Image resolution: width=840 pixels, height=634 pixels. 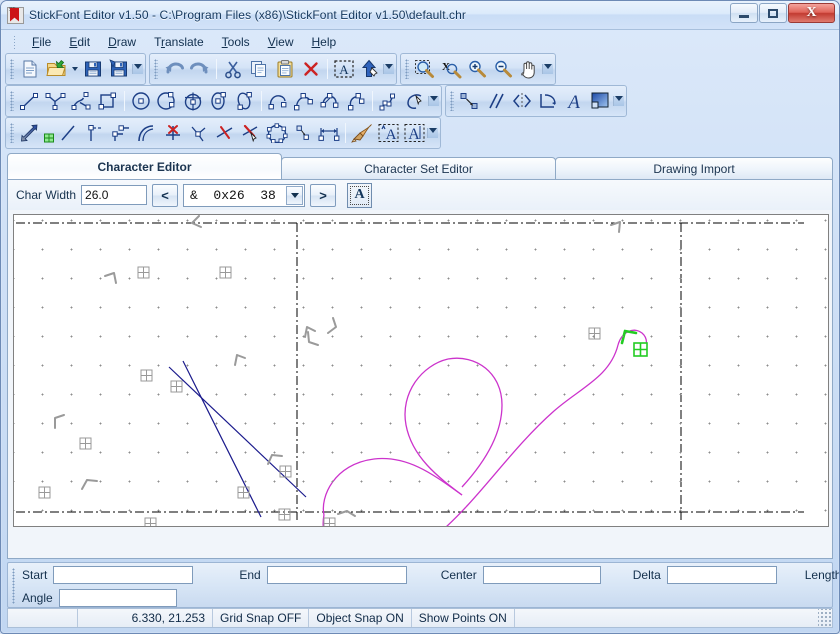 I want to click on close-button: X, so click(x=811, y=13).